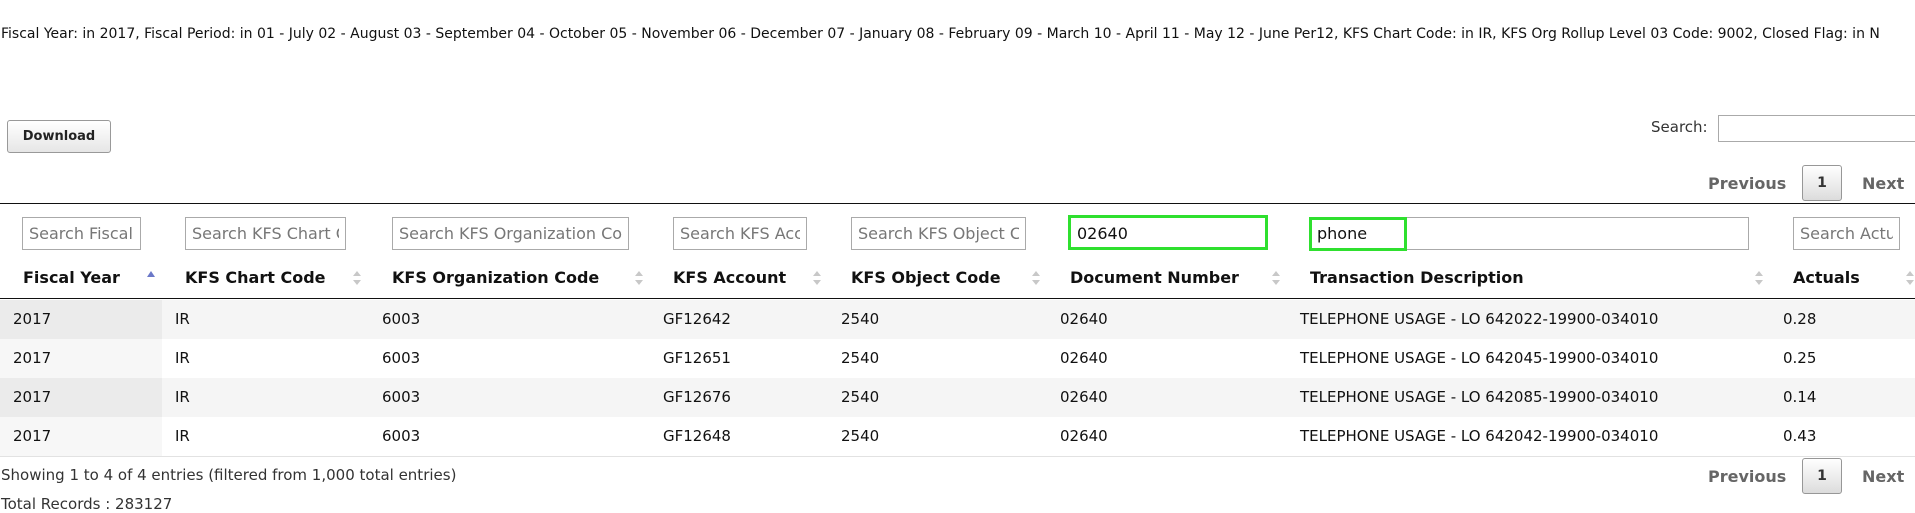 Image resolution: width=1915 pixels, height=513 pixels. What do you see at coordinates (697, 397) in the screenshot?
I see `cell-kfs-account: GF12676` at bounding box center [697, 397].